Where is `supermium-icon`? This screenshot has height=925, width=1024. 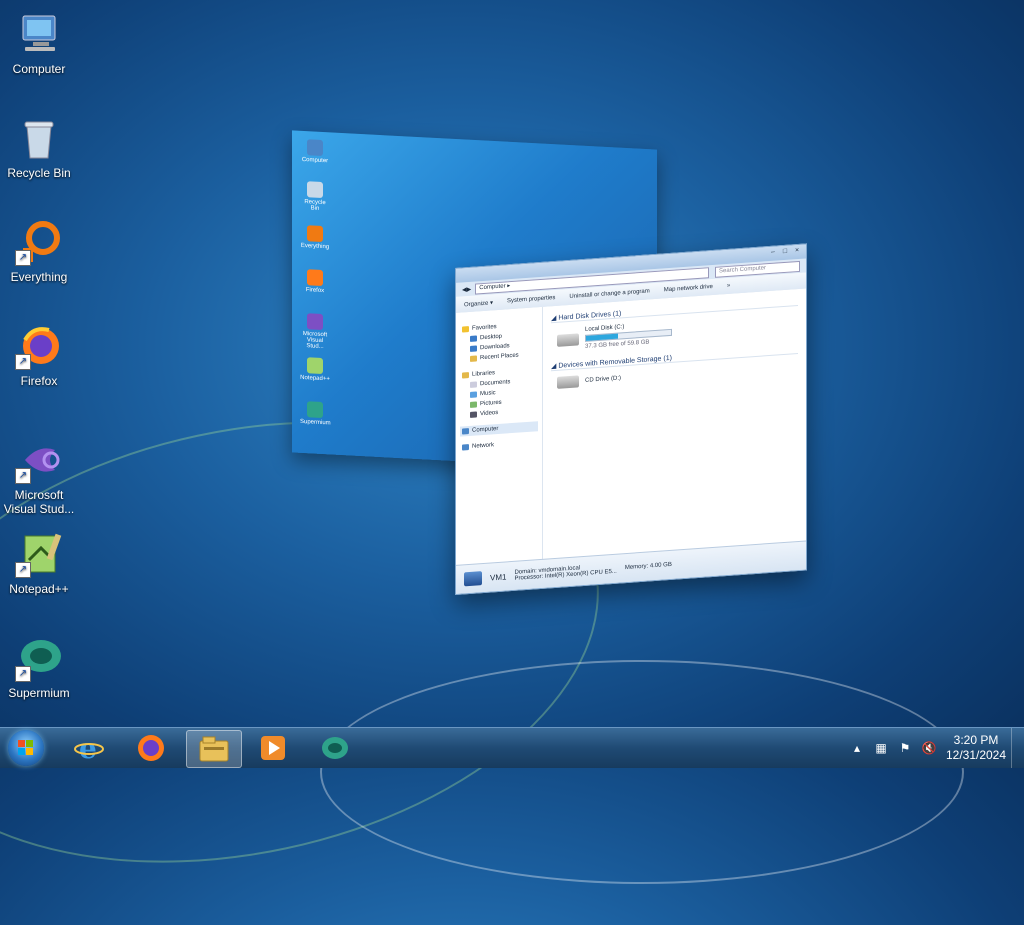
supermium-icon is located at coordinates (335, 748).